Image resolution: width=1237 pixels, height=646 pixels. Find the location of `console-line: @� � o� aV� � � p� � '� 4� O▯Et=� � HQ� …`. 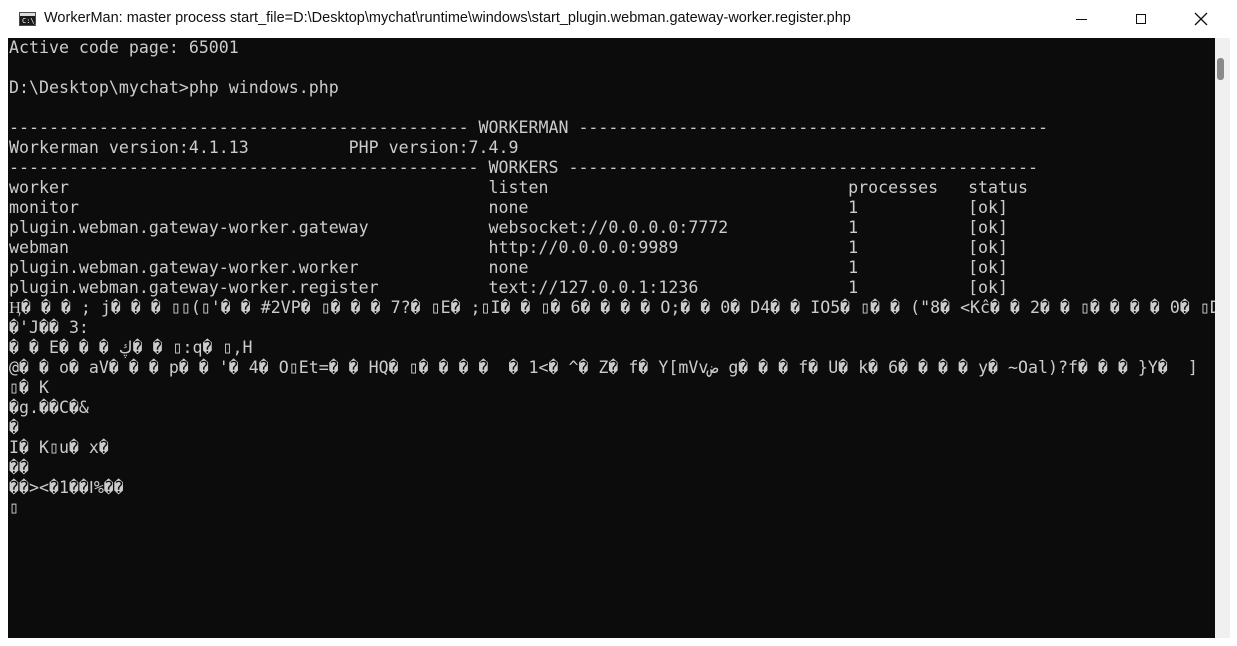

console-line: @� � o� aV� � � p� � '� 4� O▯Et=� � HQ� … is located at coordinates (603, 367).